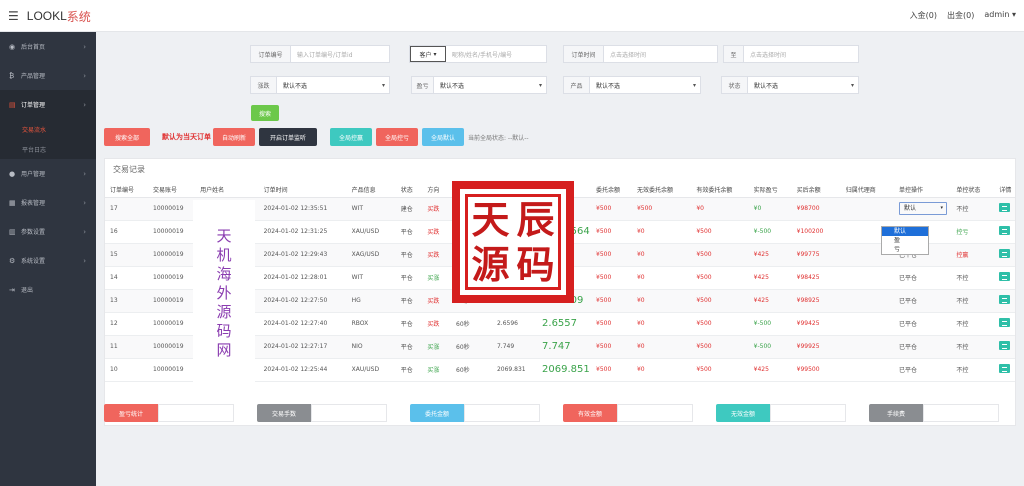  I want to click on cell-value: 15, so click(114, 254).